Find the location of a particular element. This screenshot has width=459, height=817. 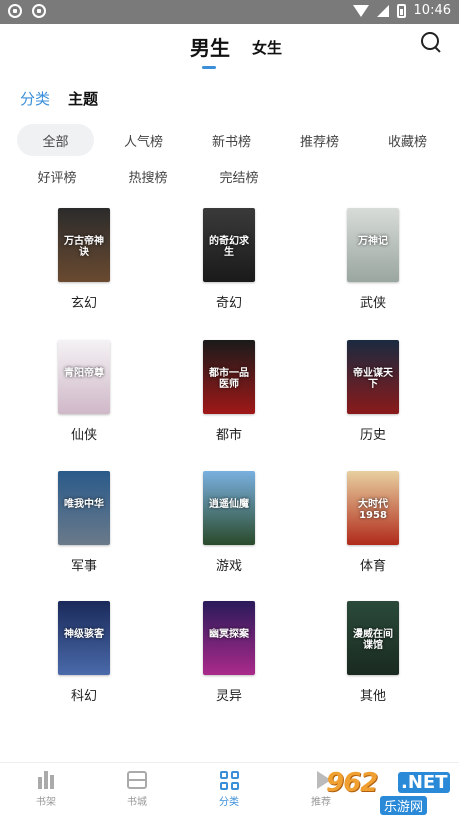

category-item: 大时代1958 体育 is located at coordinates (373, 522).